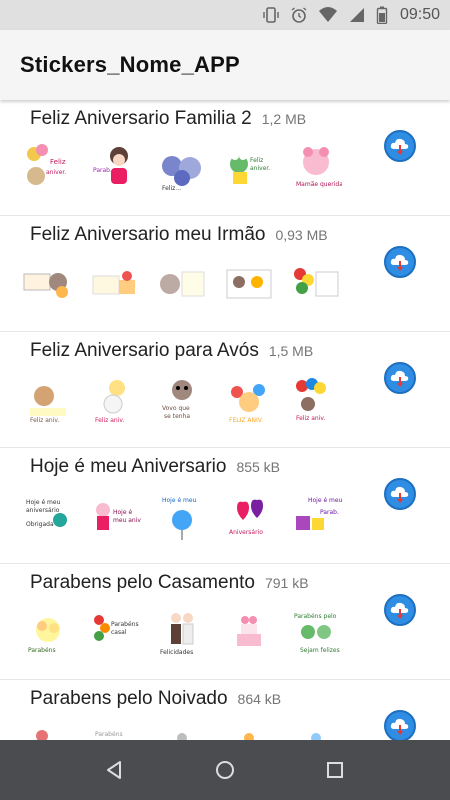  What do you see at coordinates (141, 118) in the screenshot?
I see `pack-name: Feliz Aniversario Familia 2` at bounding box center [141, 118].